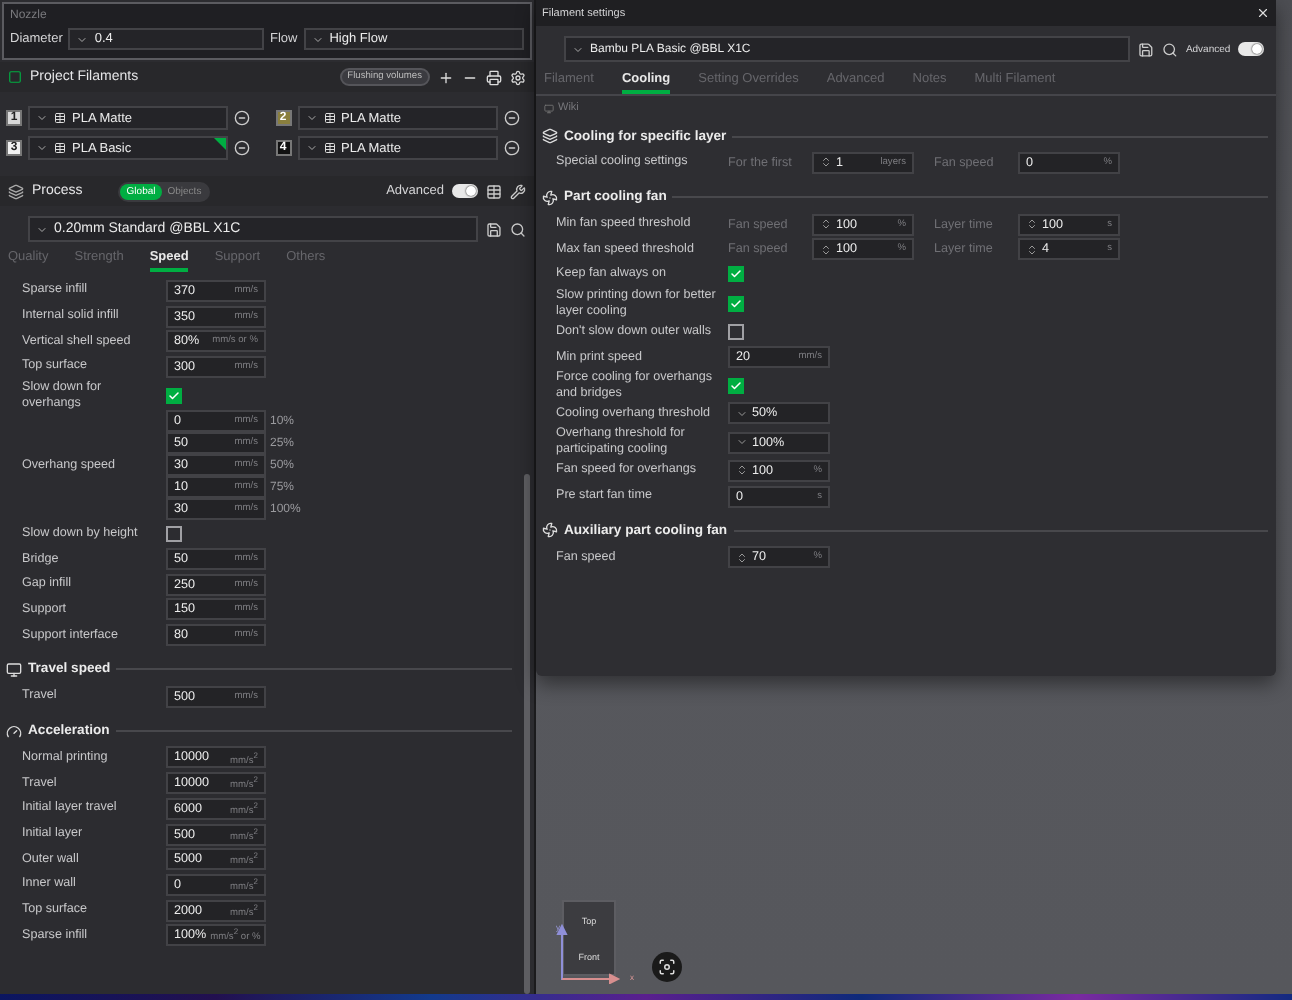  I want to click on close-icon, so click(1263, 13).